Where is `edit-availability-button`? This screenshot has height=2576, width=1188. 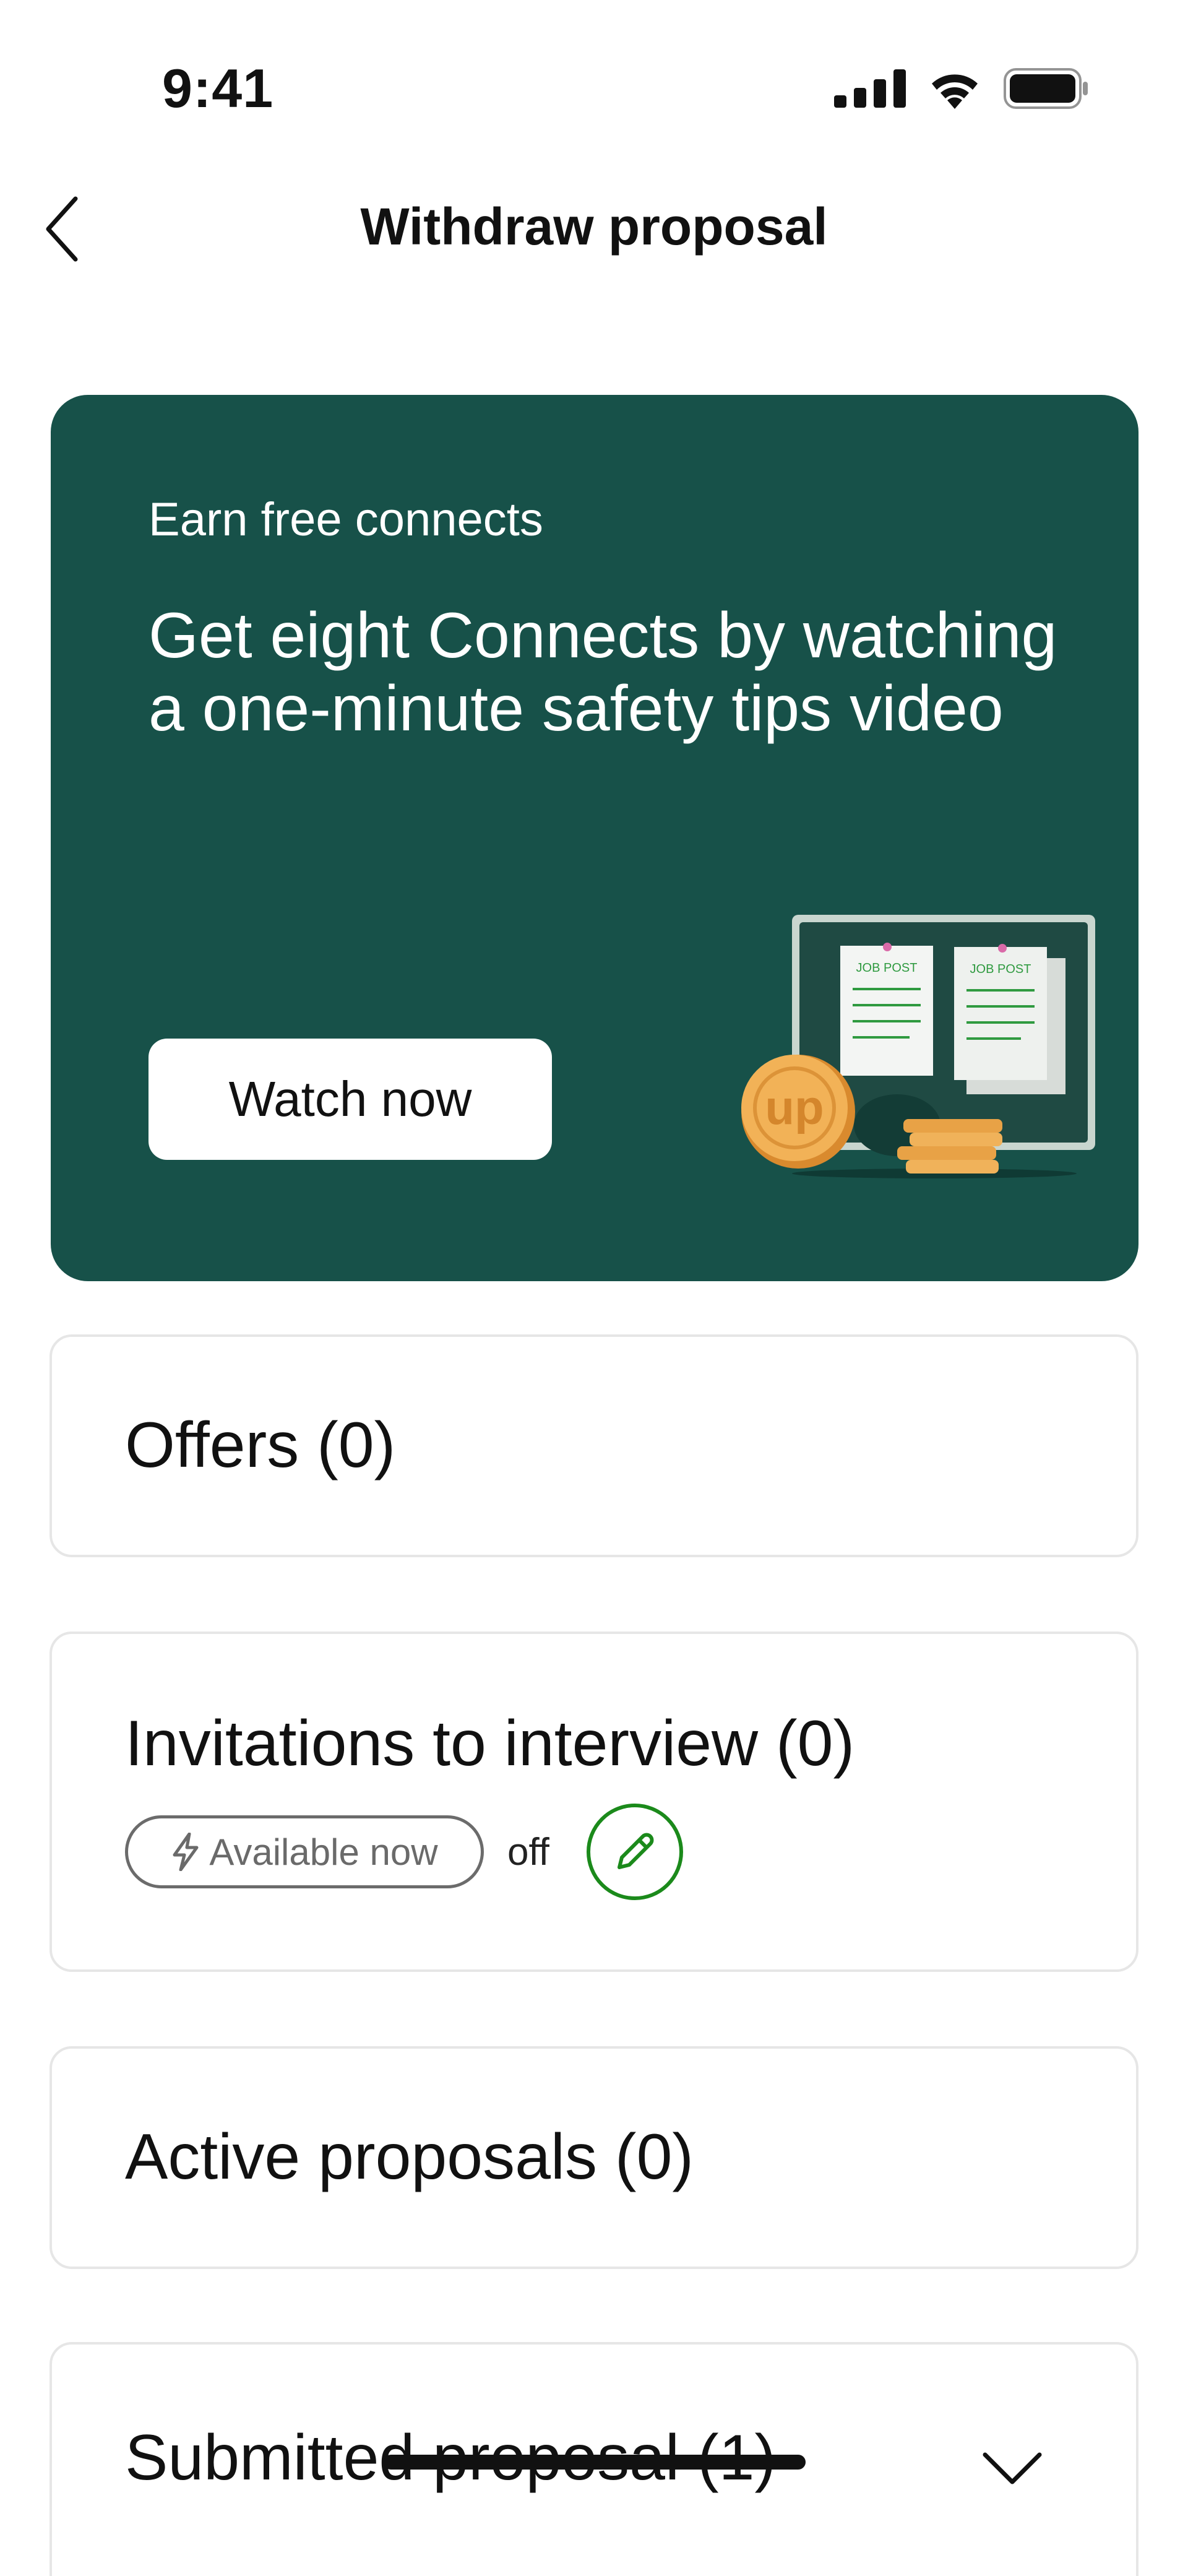
edit-availability-button is located at coordinates (634, 1852).